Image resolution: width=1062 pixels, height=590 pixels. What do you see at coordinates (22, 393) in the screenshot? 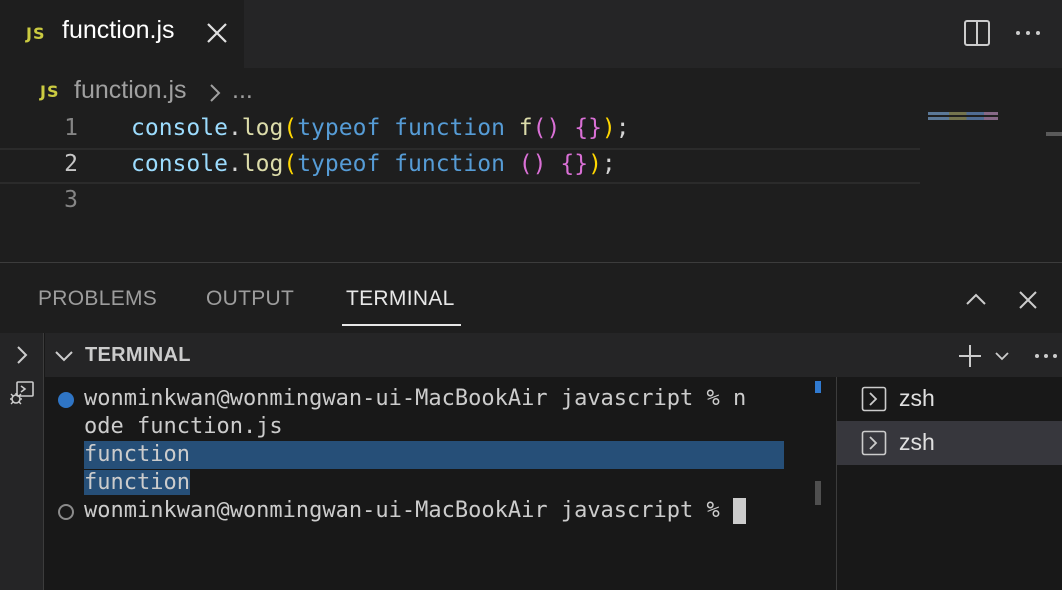
I see `debug-console-icon` at bounding box center [22, 393].